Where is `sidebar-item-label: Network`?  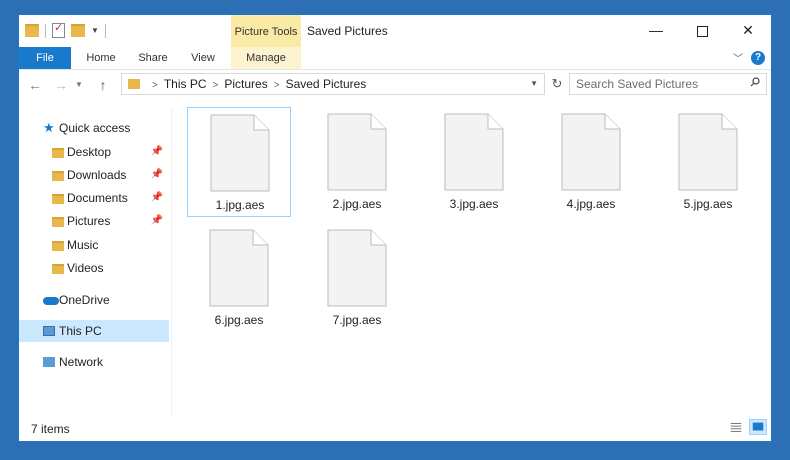
sidebar-item-label: Network is located at coordinates (81, 362).